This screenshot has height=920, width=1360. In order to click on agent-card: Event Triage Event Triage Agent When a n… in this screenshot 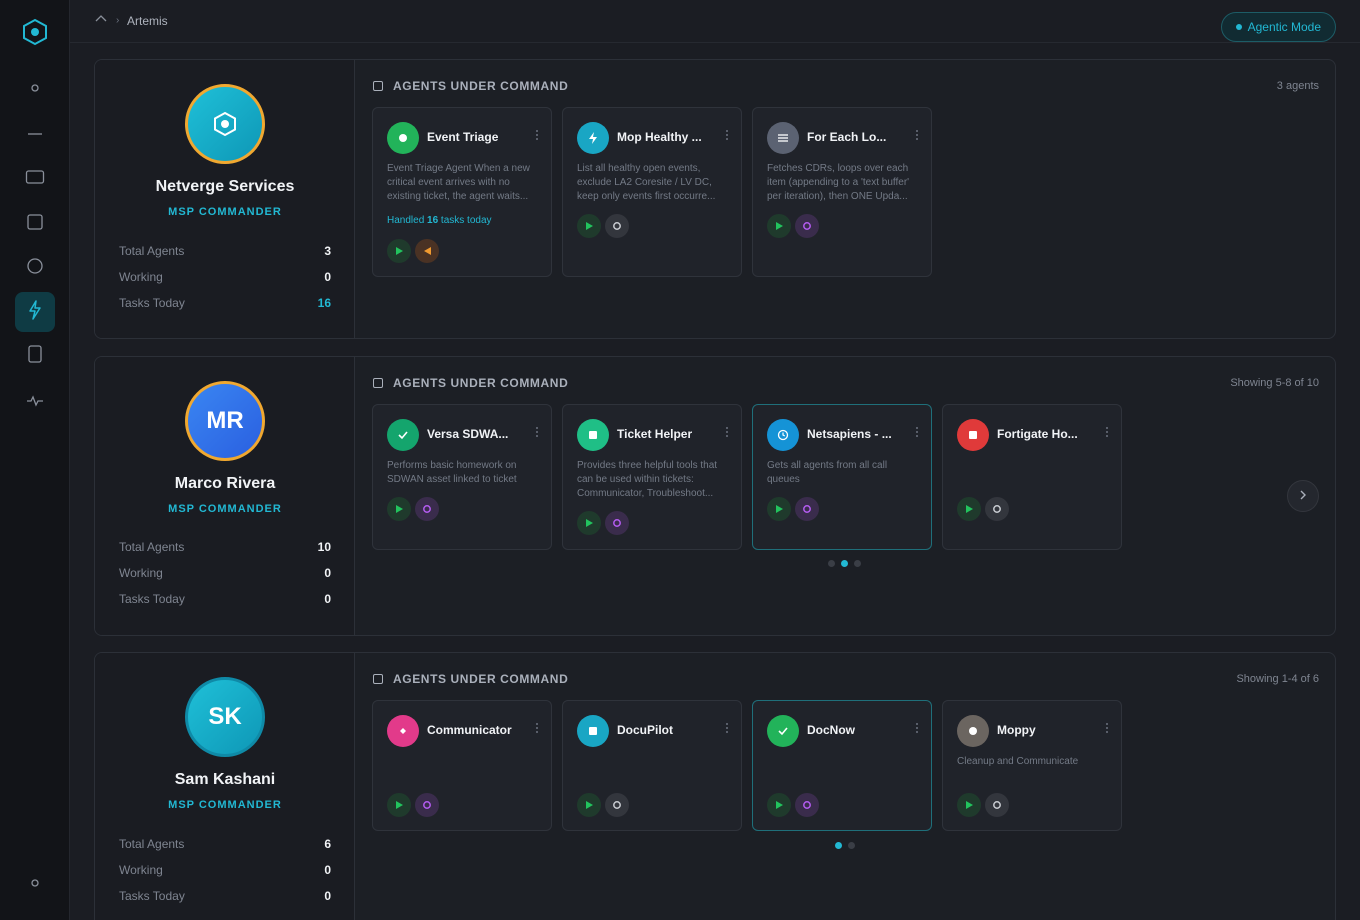, I will do `click(462, 192)`.